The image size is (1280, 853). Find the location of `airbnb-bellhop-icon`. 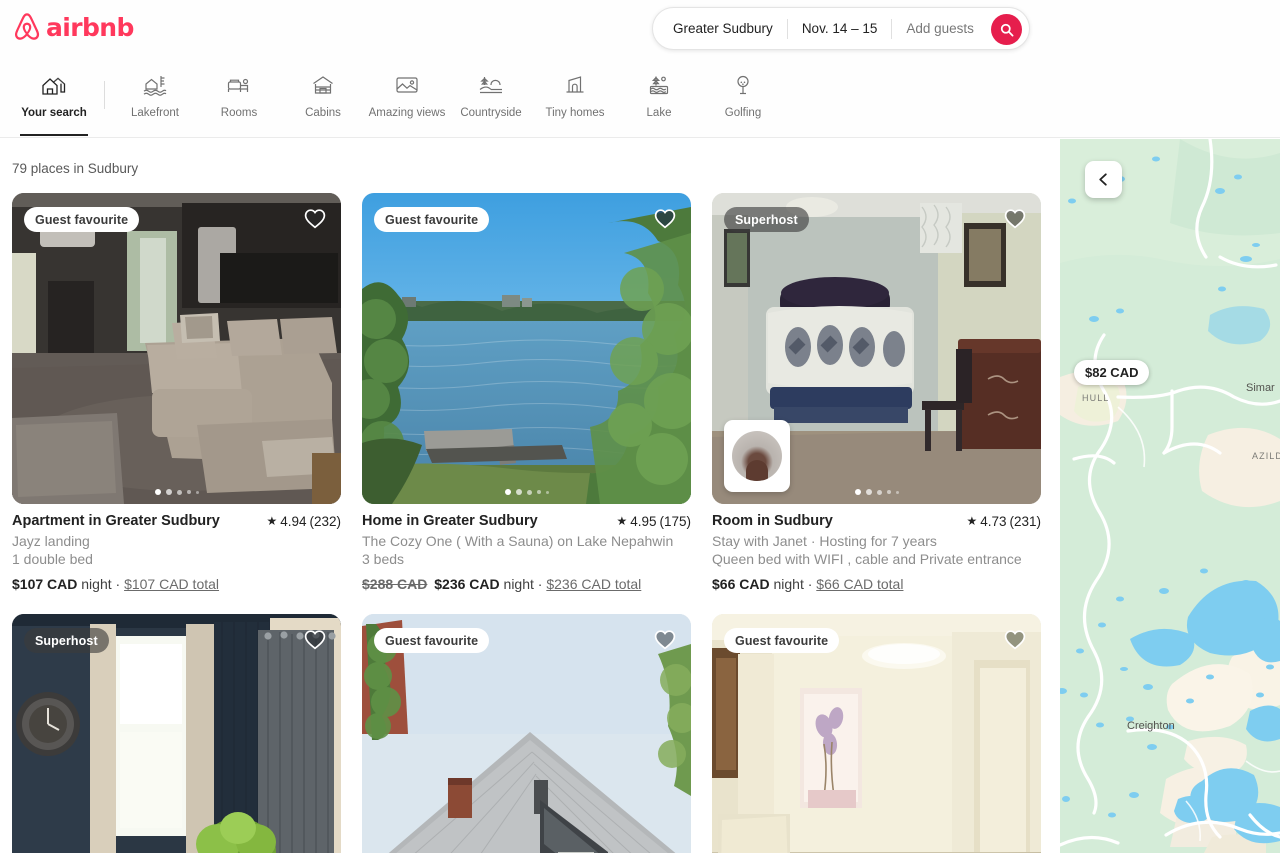

airbnb-bellhop-icon is located at coordinates (27, 27).